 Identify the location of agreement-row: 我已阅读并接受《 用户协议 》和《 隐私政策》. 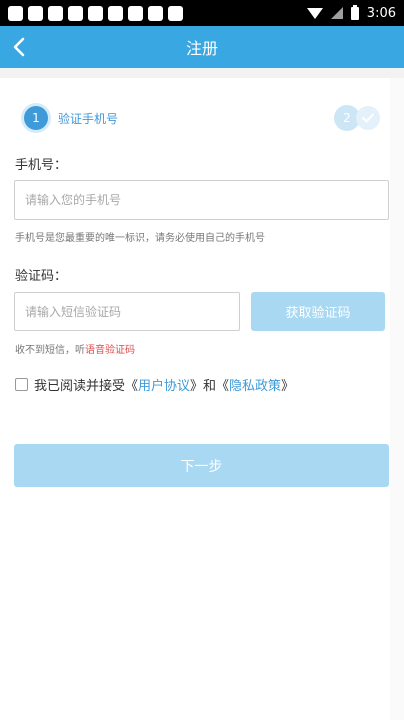
(154, 384).